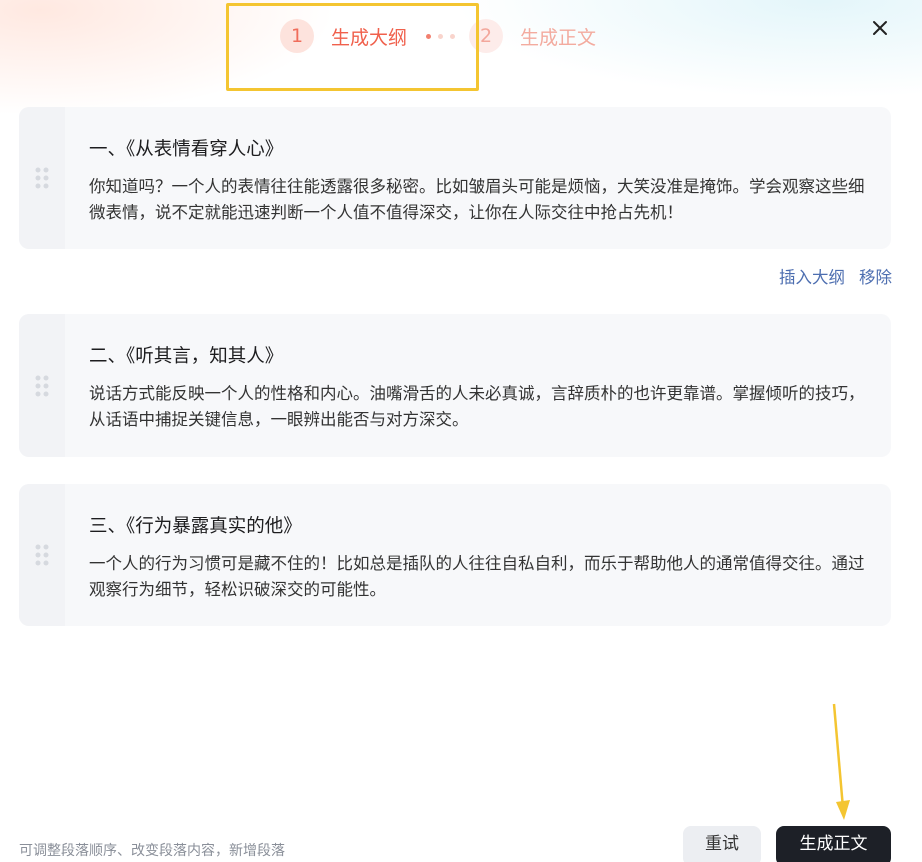 Image resolution: width=922 pixels, height=862 pixels. Describe the element at coordinates (558, 37) in the screenshot. I see `step-2-label: 生成正文` at that location.